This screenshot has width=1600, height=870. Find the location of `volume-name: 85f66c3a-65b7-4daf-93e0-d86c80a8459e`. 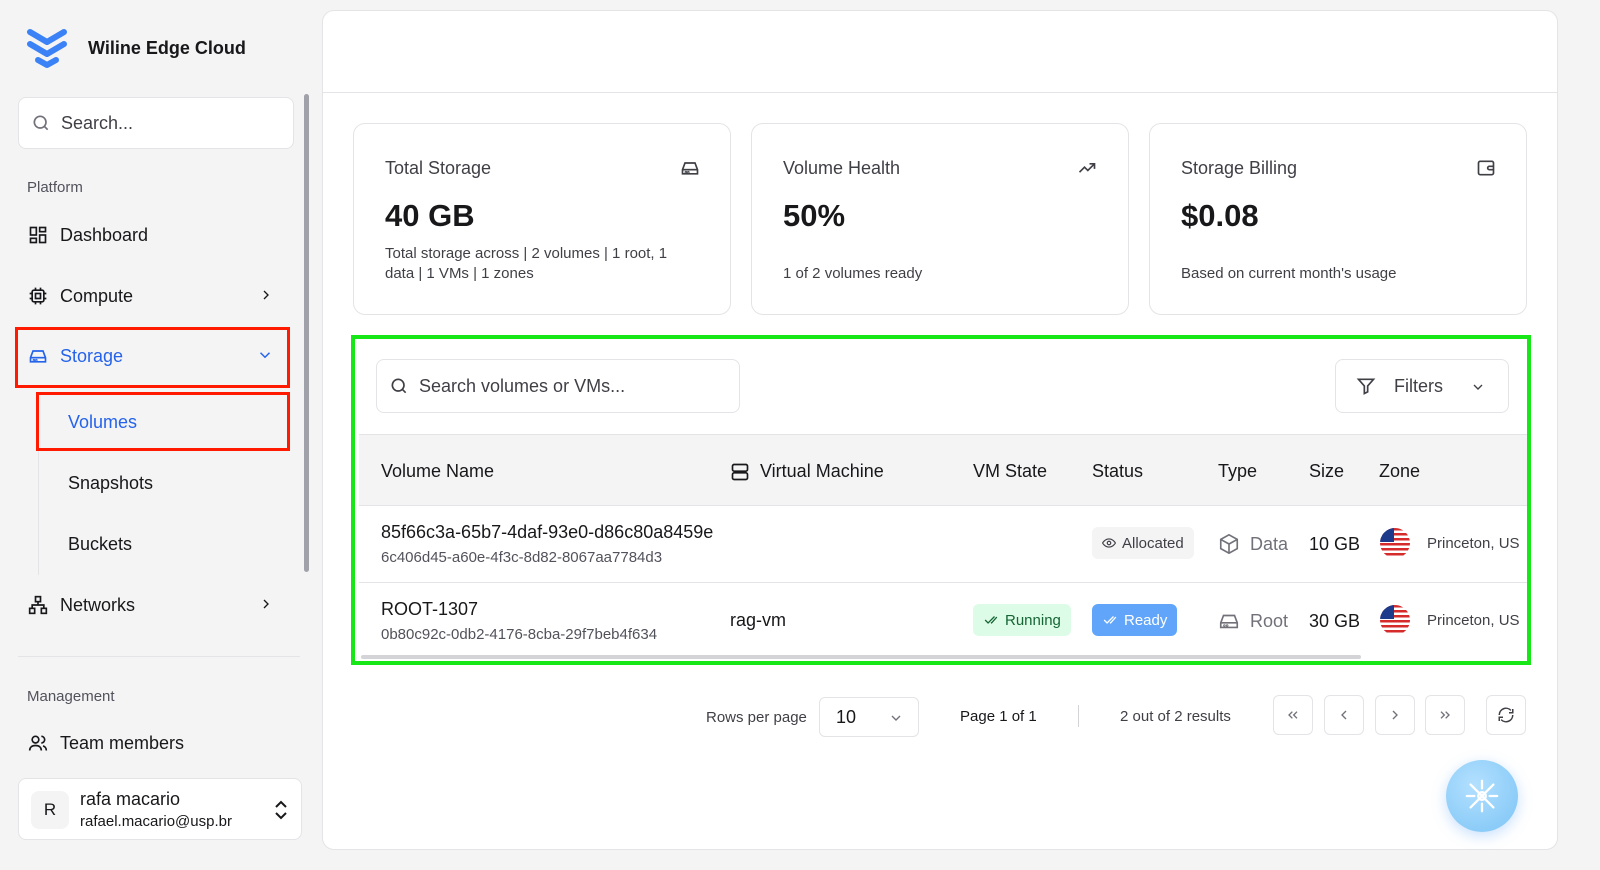

volume-name: 85f66c3a-65b7-4daf-93e0-d86c80a8459e is located at coordinates (547, 532).